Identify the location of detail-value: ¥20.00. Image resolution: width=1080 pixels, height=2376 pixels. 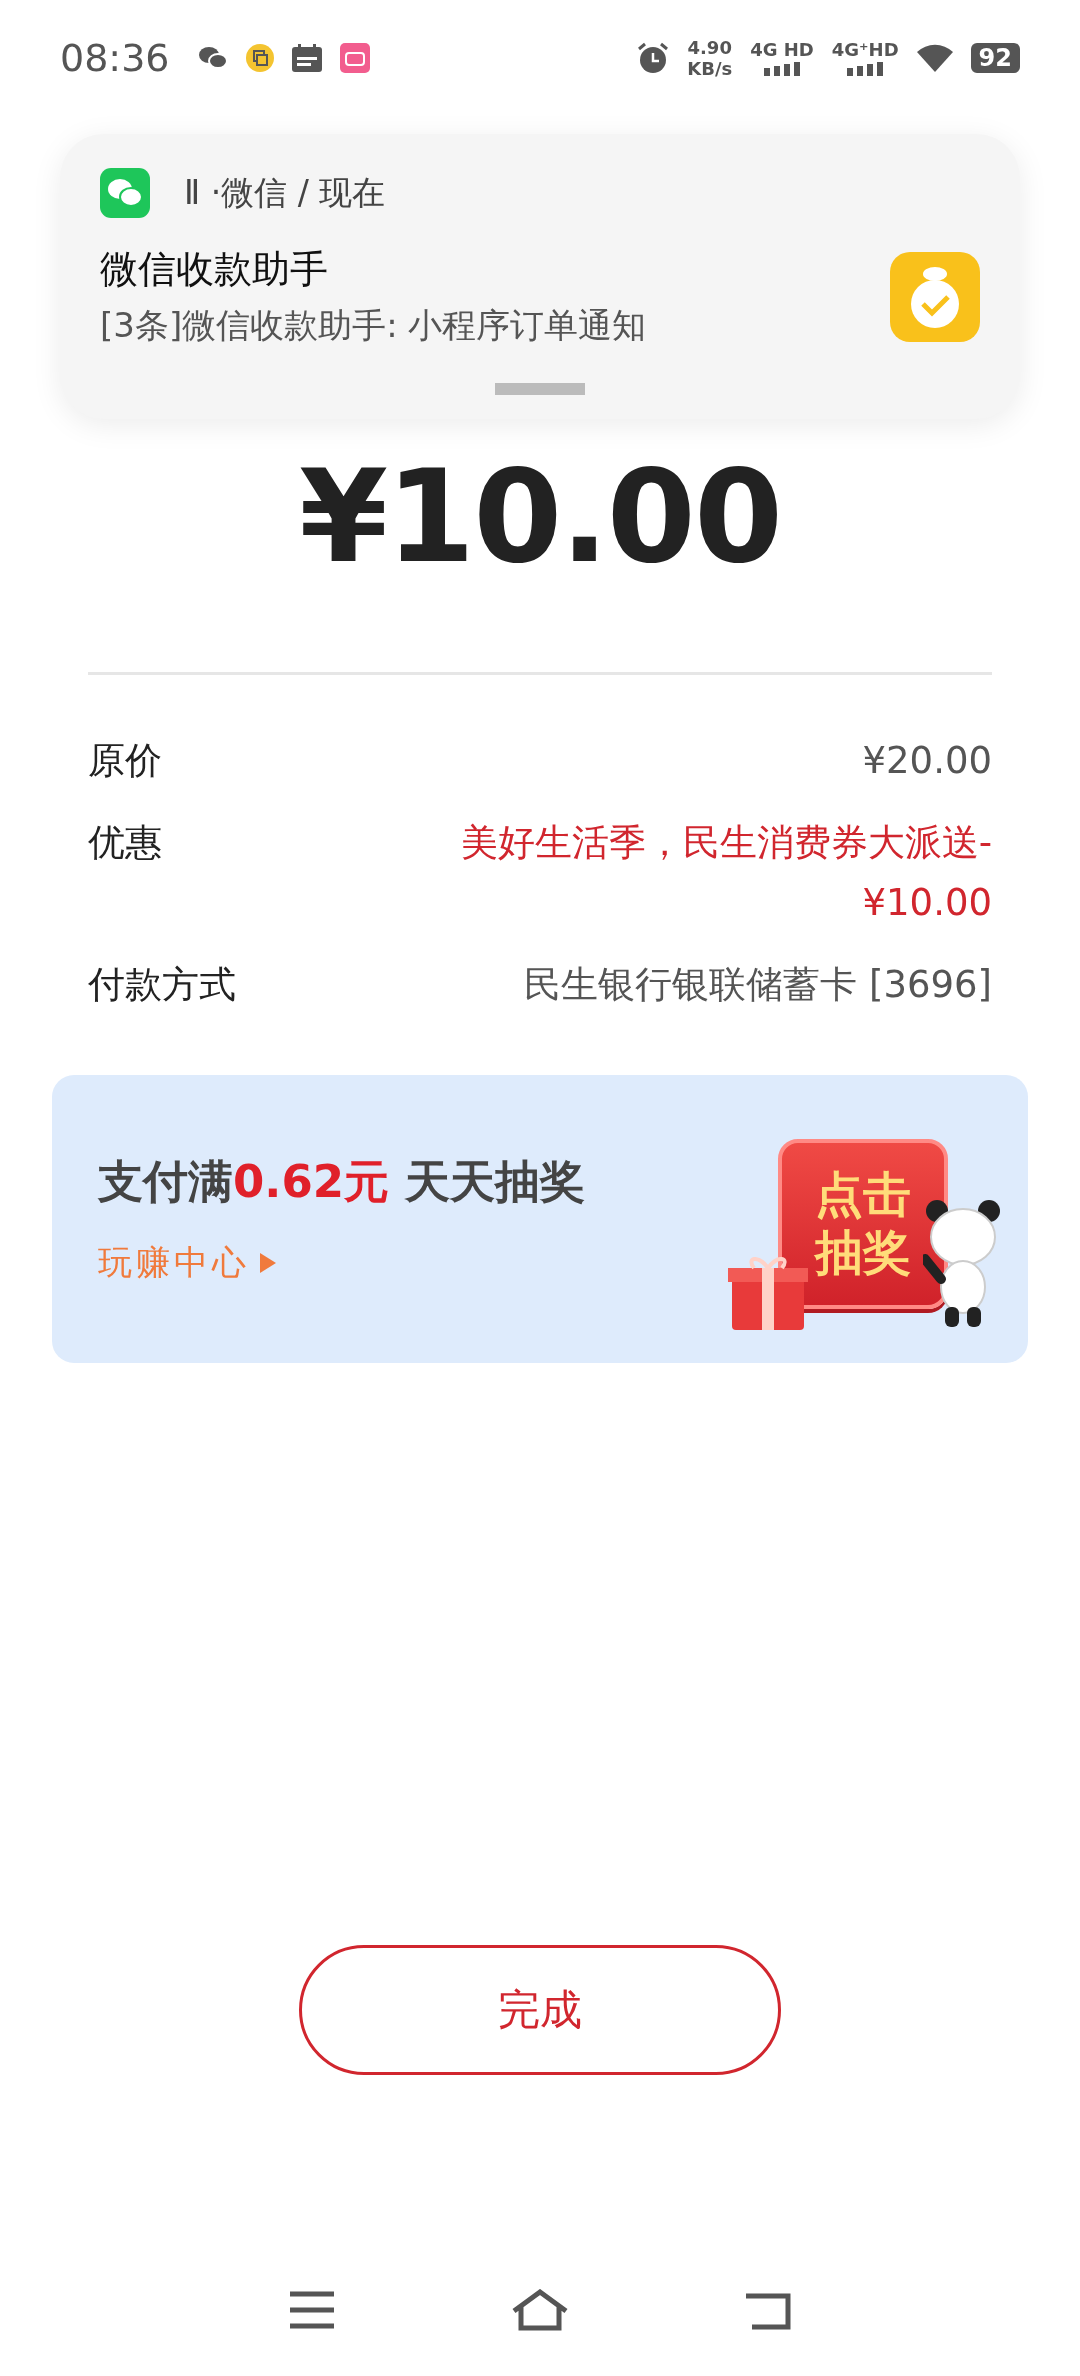
(927, 761).